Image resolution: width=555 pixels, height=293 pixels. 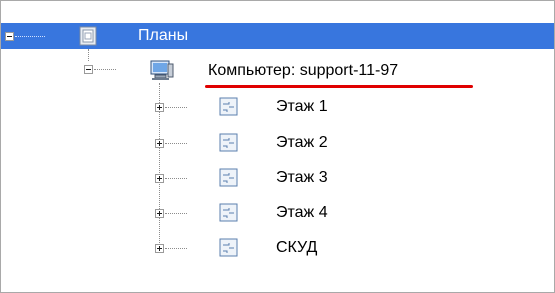 What do you see at coordinates (339, 86) in the screenshot?
I see `highlight-underline` at bounding box center [339, 86].